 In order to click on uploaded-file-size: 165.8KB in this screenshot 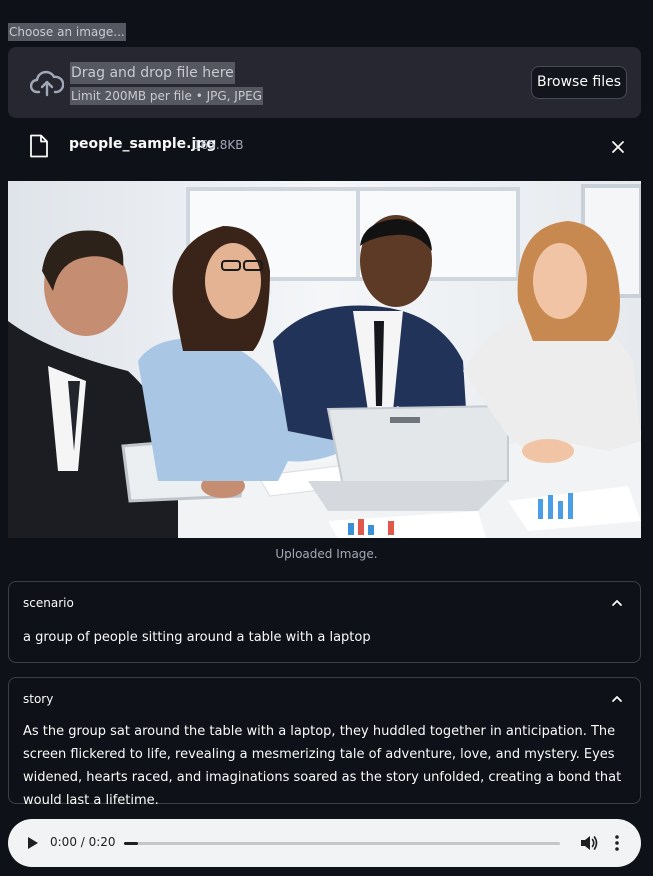, I will do `click(218, 145)`.